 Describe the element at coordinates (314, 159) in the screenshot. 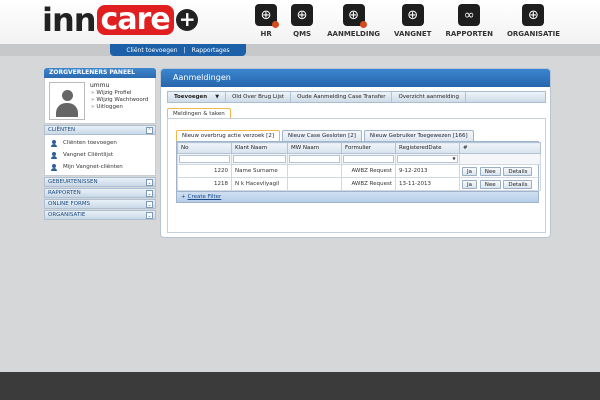

I see `filter-mw-naam-input` at that location.